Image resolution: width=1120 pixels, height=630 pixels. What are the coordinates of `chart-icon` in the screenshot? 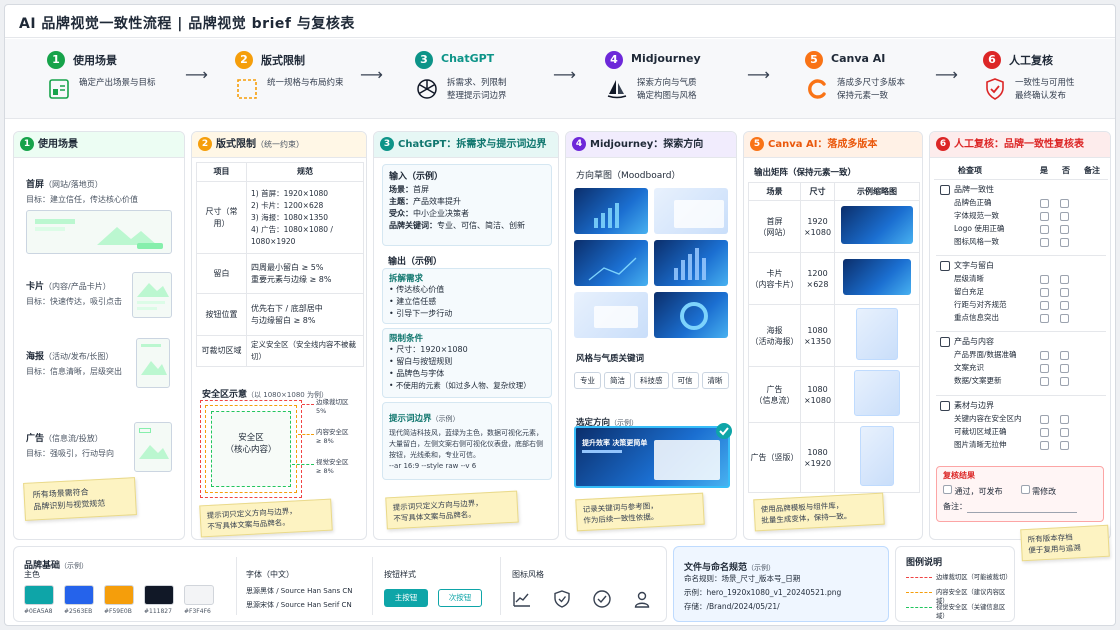 It's located at (945, 189).